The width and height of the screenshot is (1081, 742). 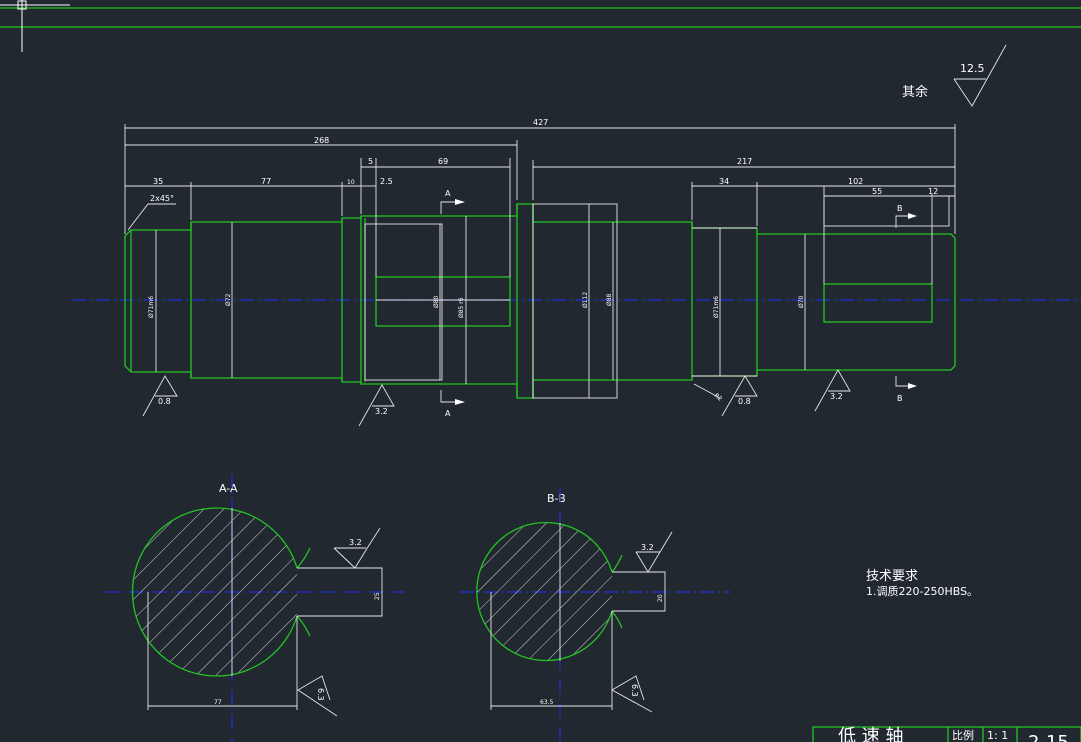 What do you see at coordinates (1048, 737) in the screenshot?
I see `drawing-code: 2-15` at bounding box center [1048, 737].